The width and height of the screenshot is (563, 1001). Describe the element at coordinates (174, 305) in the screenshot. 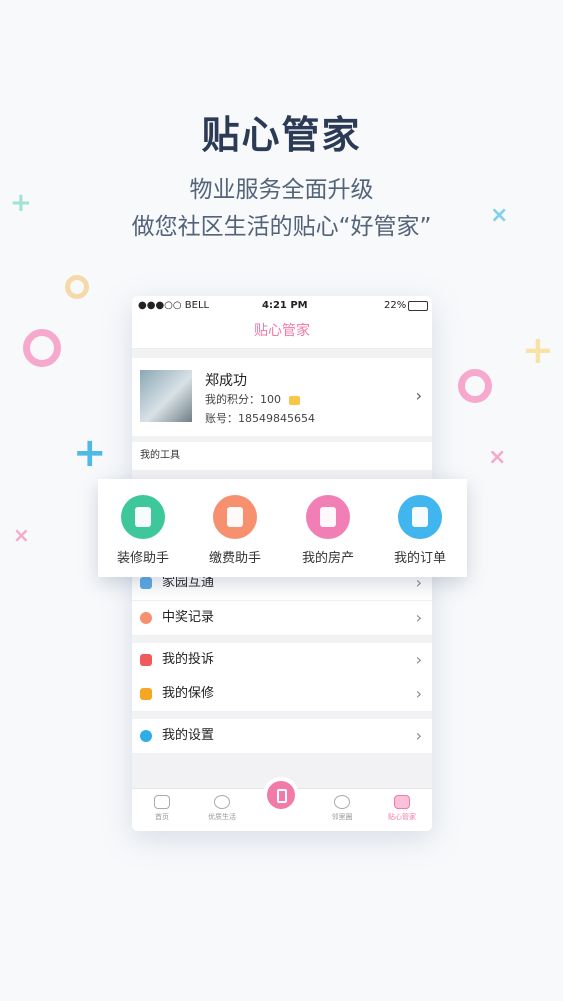

I see `carrier-label: ●●●○○ BELL` at that location.